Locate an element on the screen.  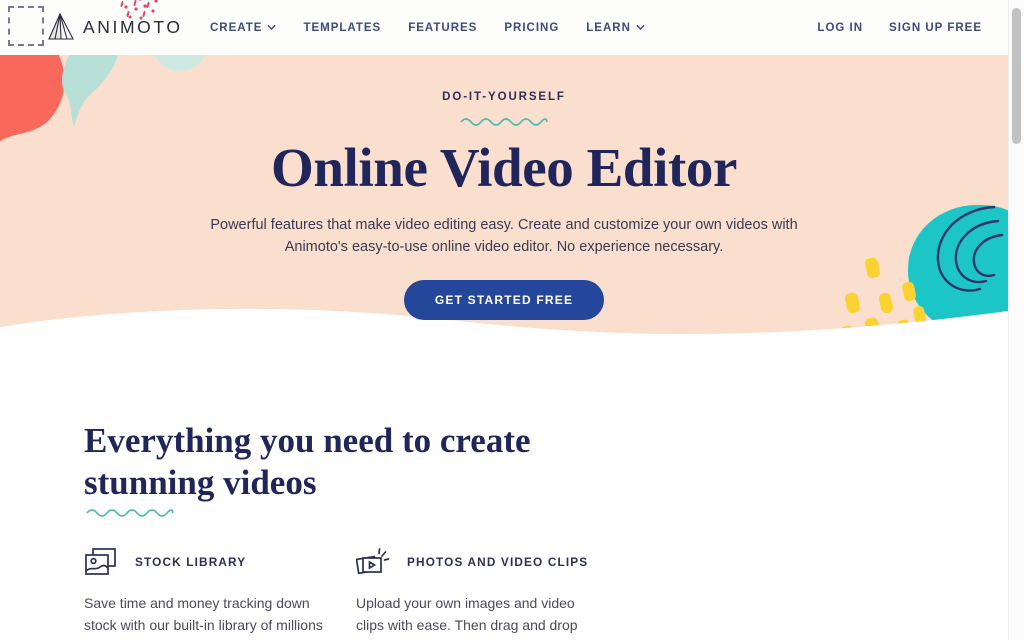
hero-title: Online Video Editor is located at coordinates (504, 167).